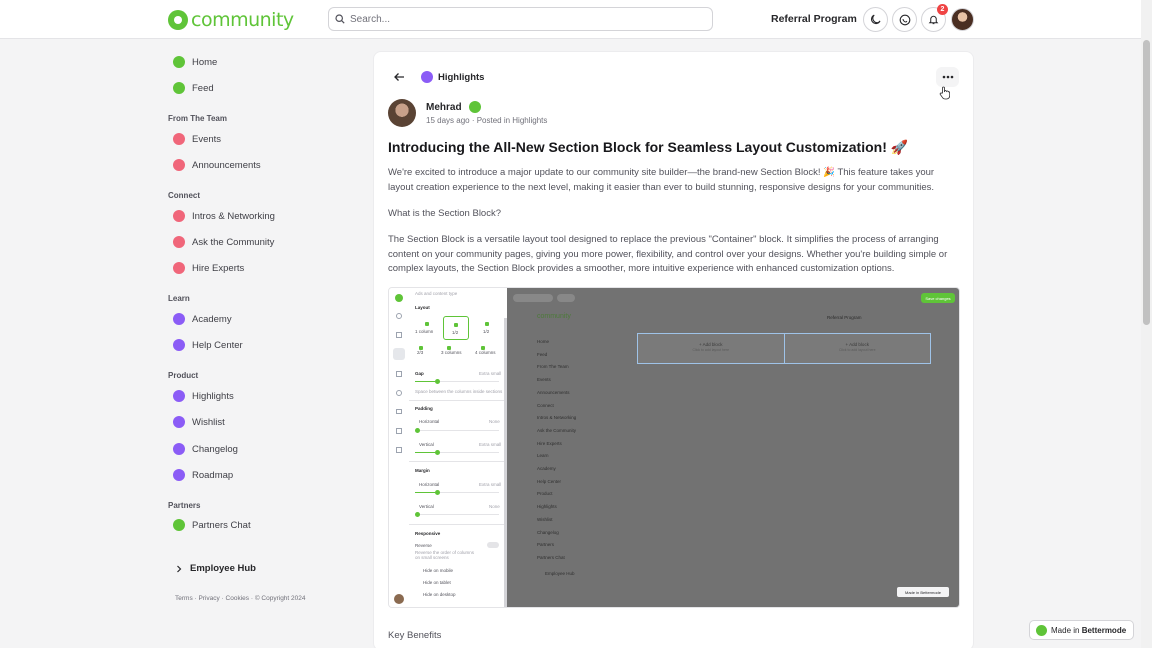 Image resolution: width=1152 pixels, height=648 pixels. Describe the element at coordinates (197, 118) in the screenshot. I see `sidebar-section-from-the-team: From The Team` at that location.